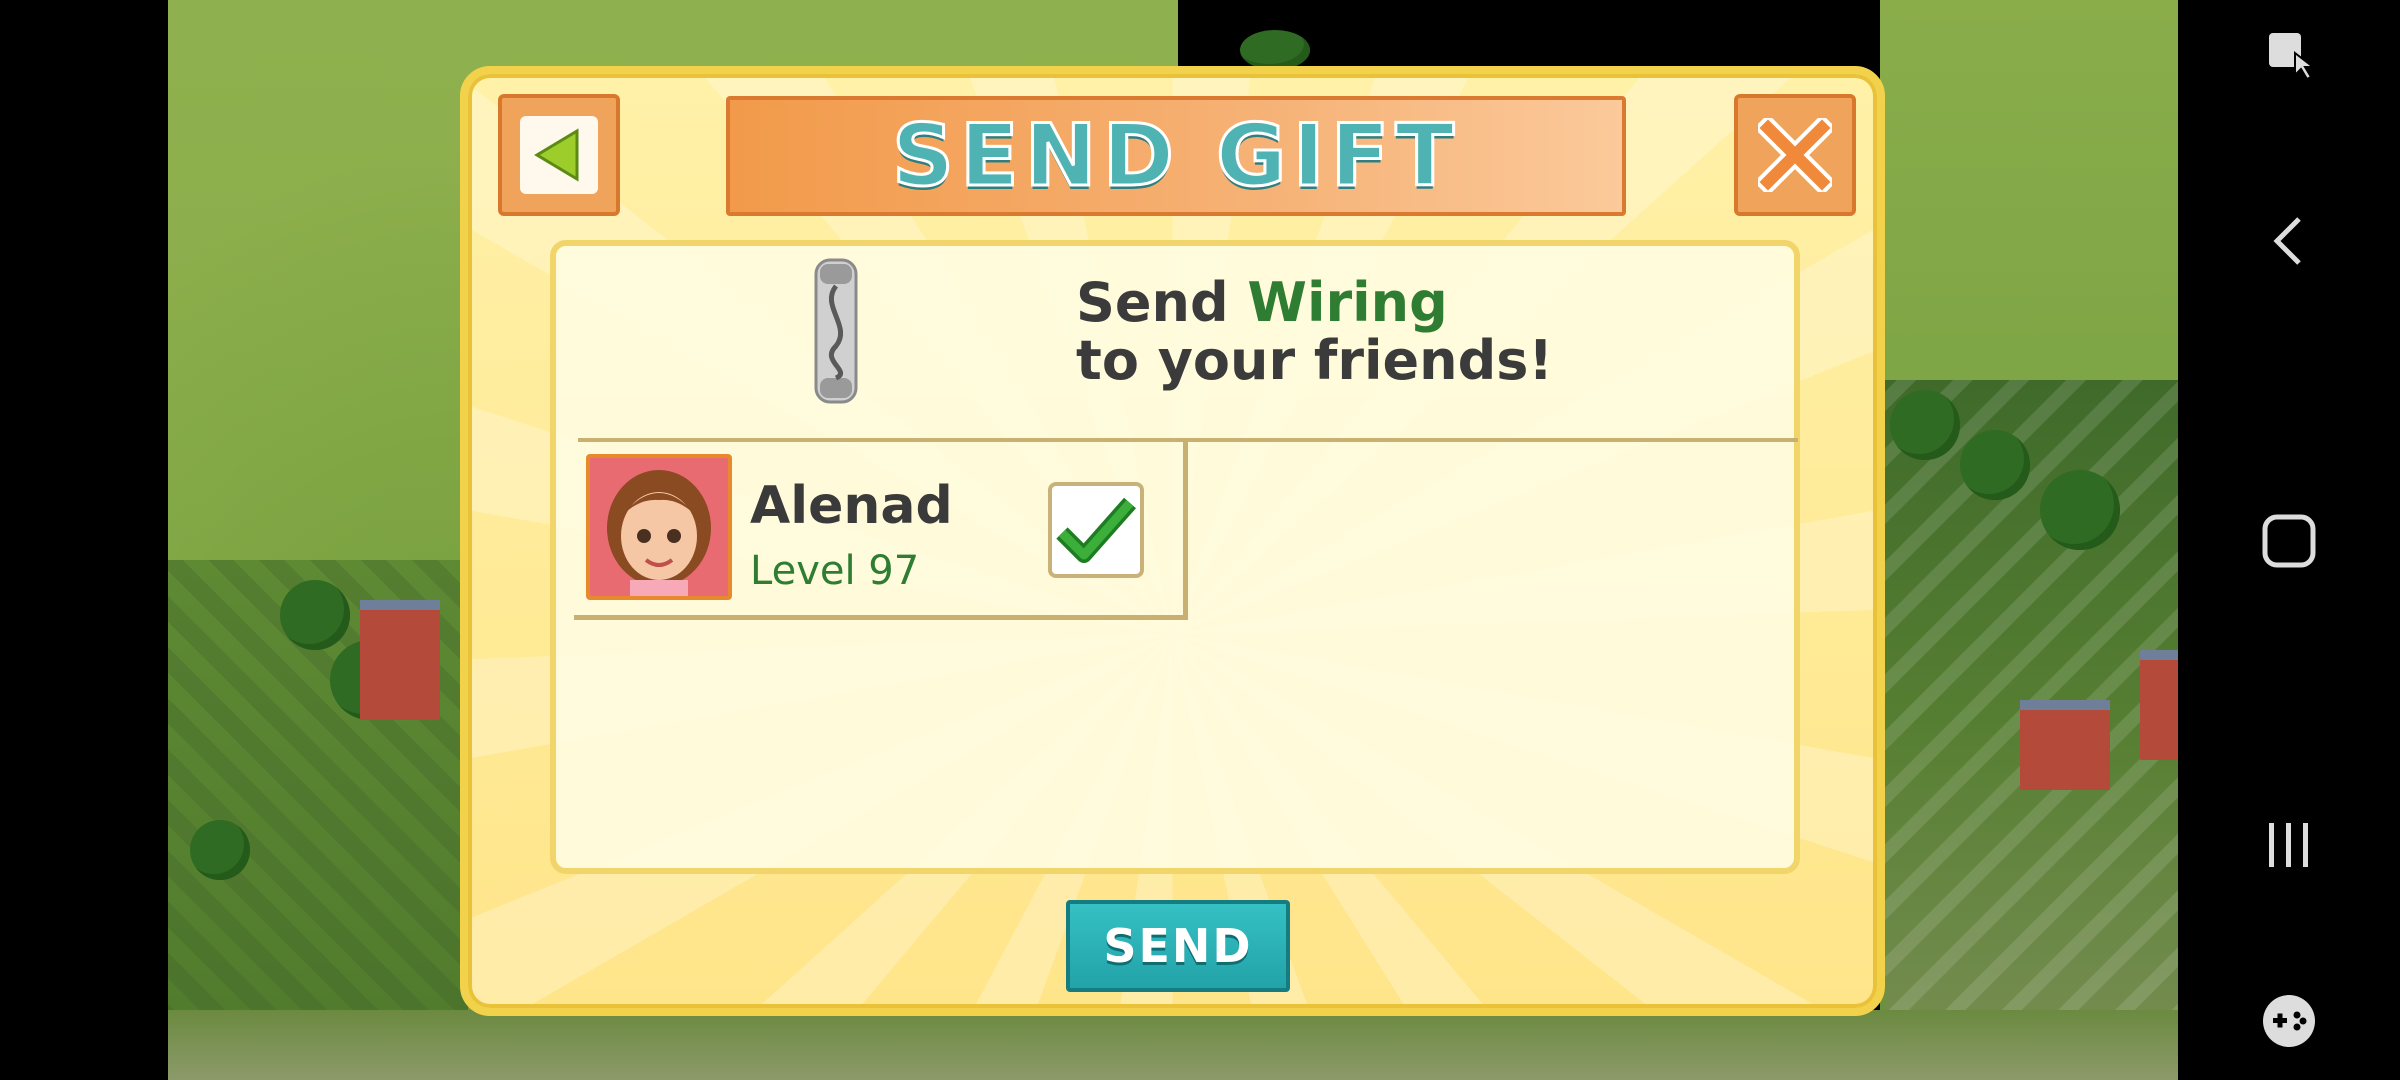  I want to click on recents-icon, so click(2288, 845).